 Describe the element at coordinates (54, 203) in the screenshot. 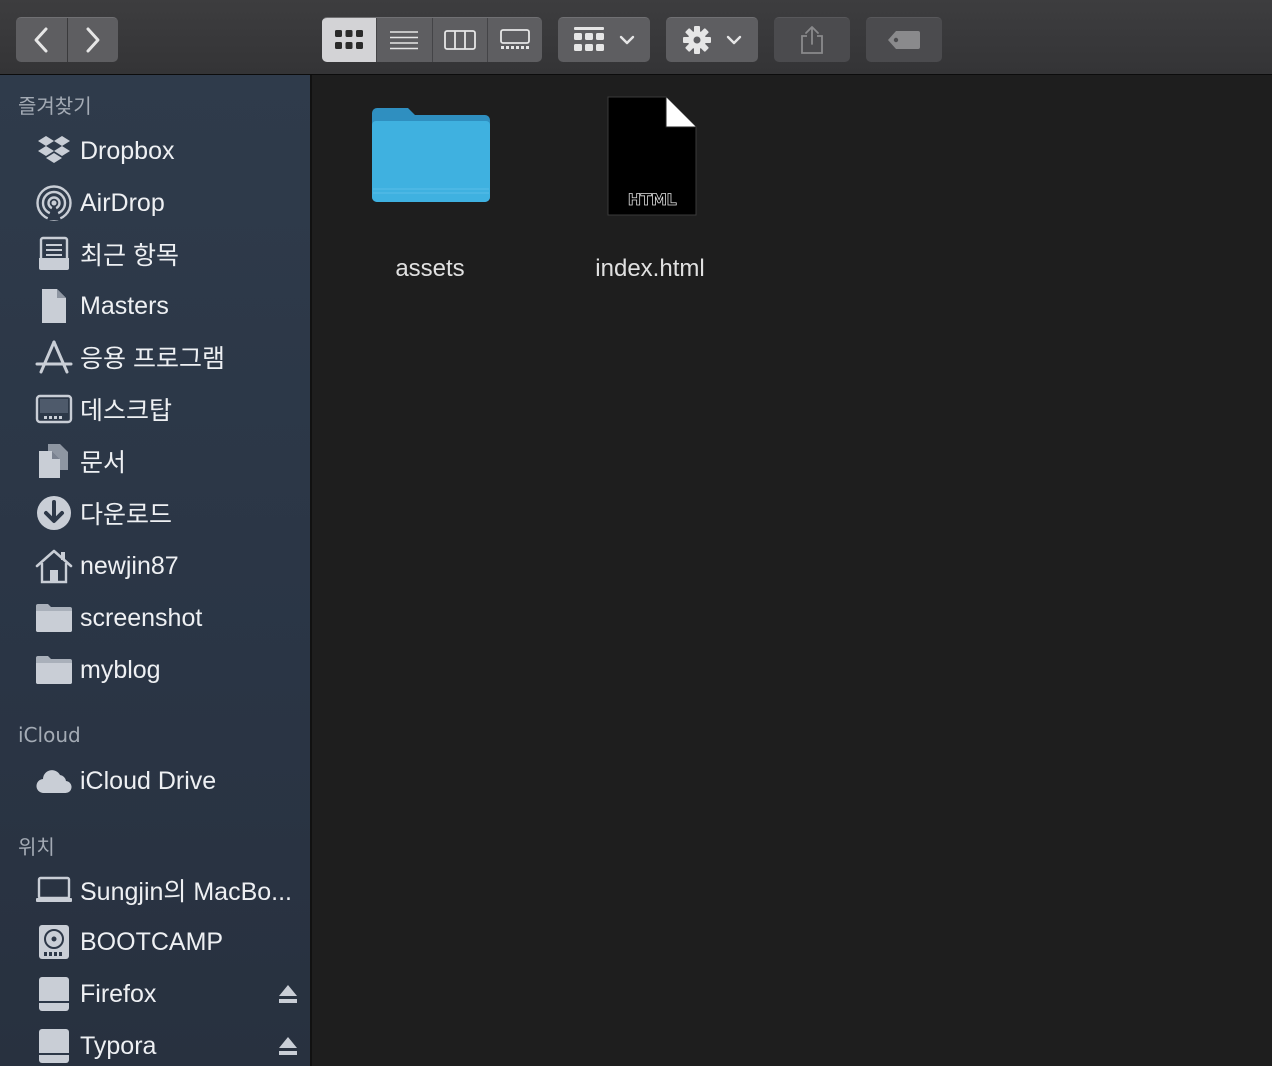

I see `airdrop-icon` at that location.